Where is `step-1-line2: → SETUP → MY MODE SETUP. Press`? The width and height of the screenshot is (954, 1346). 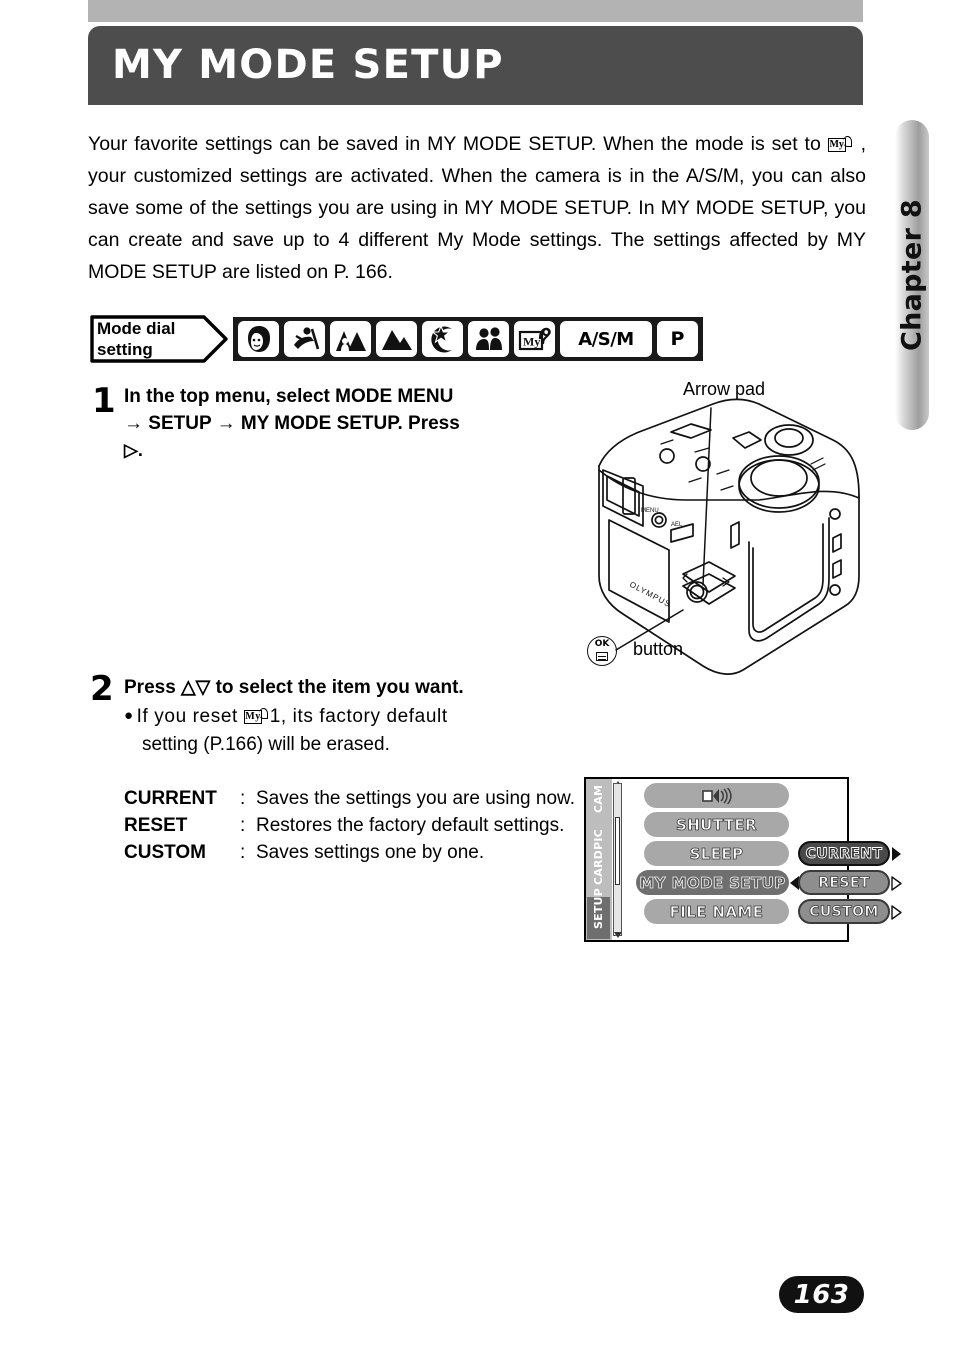
step-1-line2: → SETUP → MY MODE SETUP. Press is located at coordinates (350, 423).